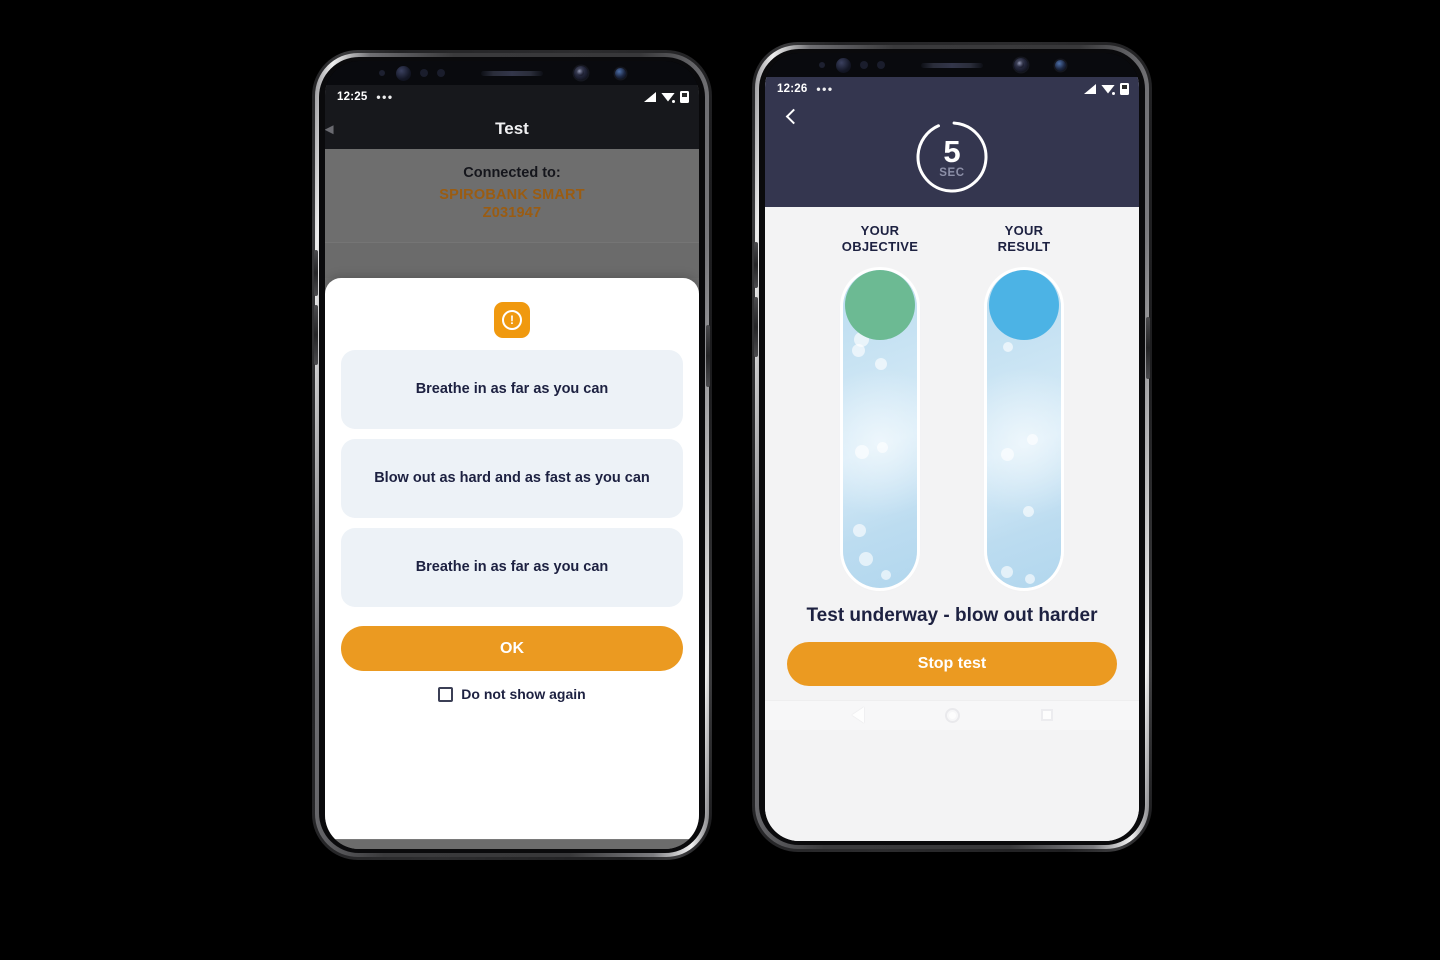 The image size is (1440, 960). I want to click on stop-test-button: Stop test, so click(952, 663).